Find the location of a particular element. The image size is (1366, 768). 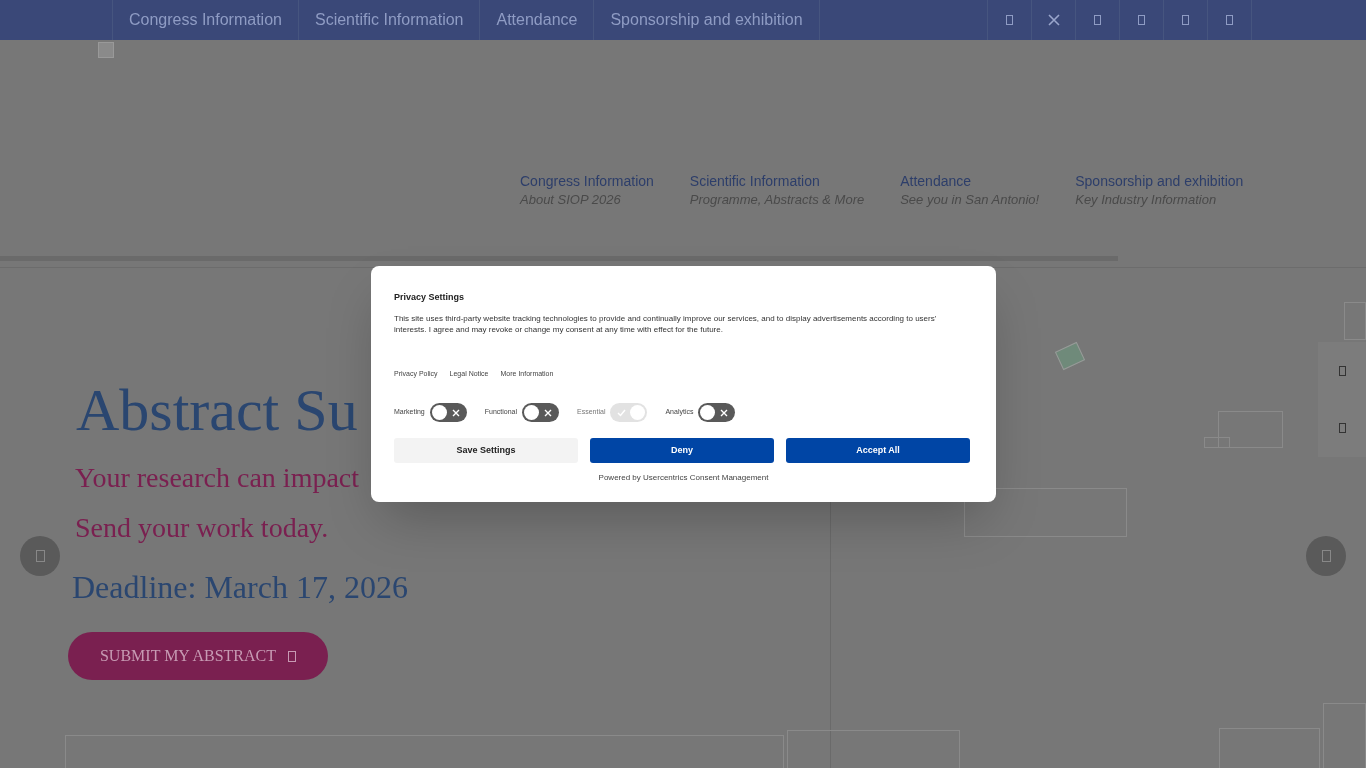

dialog-button: Save Settings is located at coordinates (486, 450).